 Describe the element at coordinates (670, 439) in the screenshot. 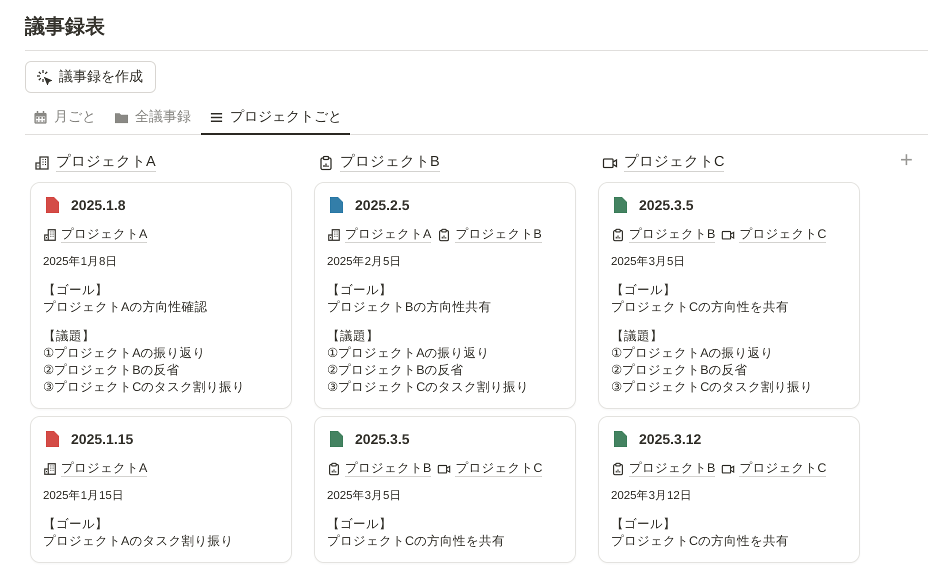

I see `card-title: 2025.3.12` at that location.